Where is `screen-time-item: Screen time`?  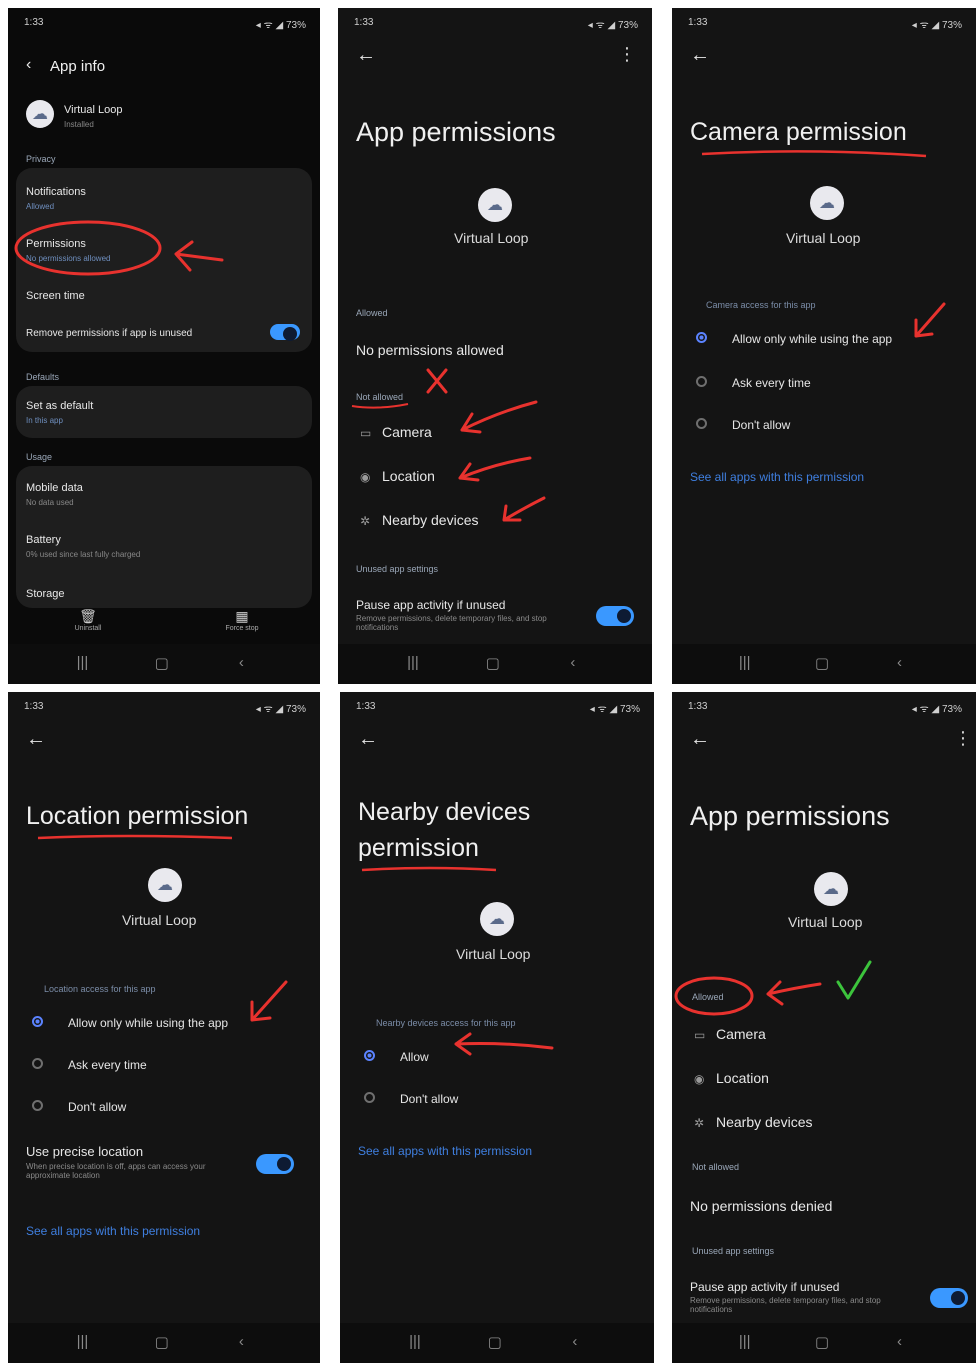
screen-time-item: Screen time is located at coordinates (164, 295).